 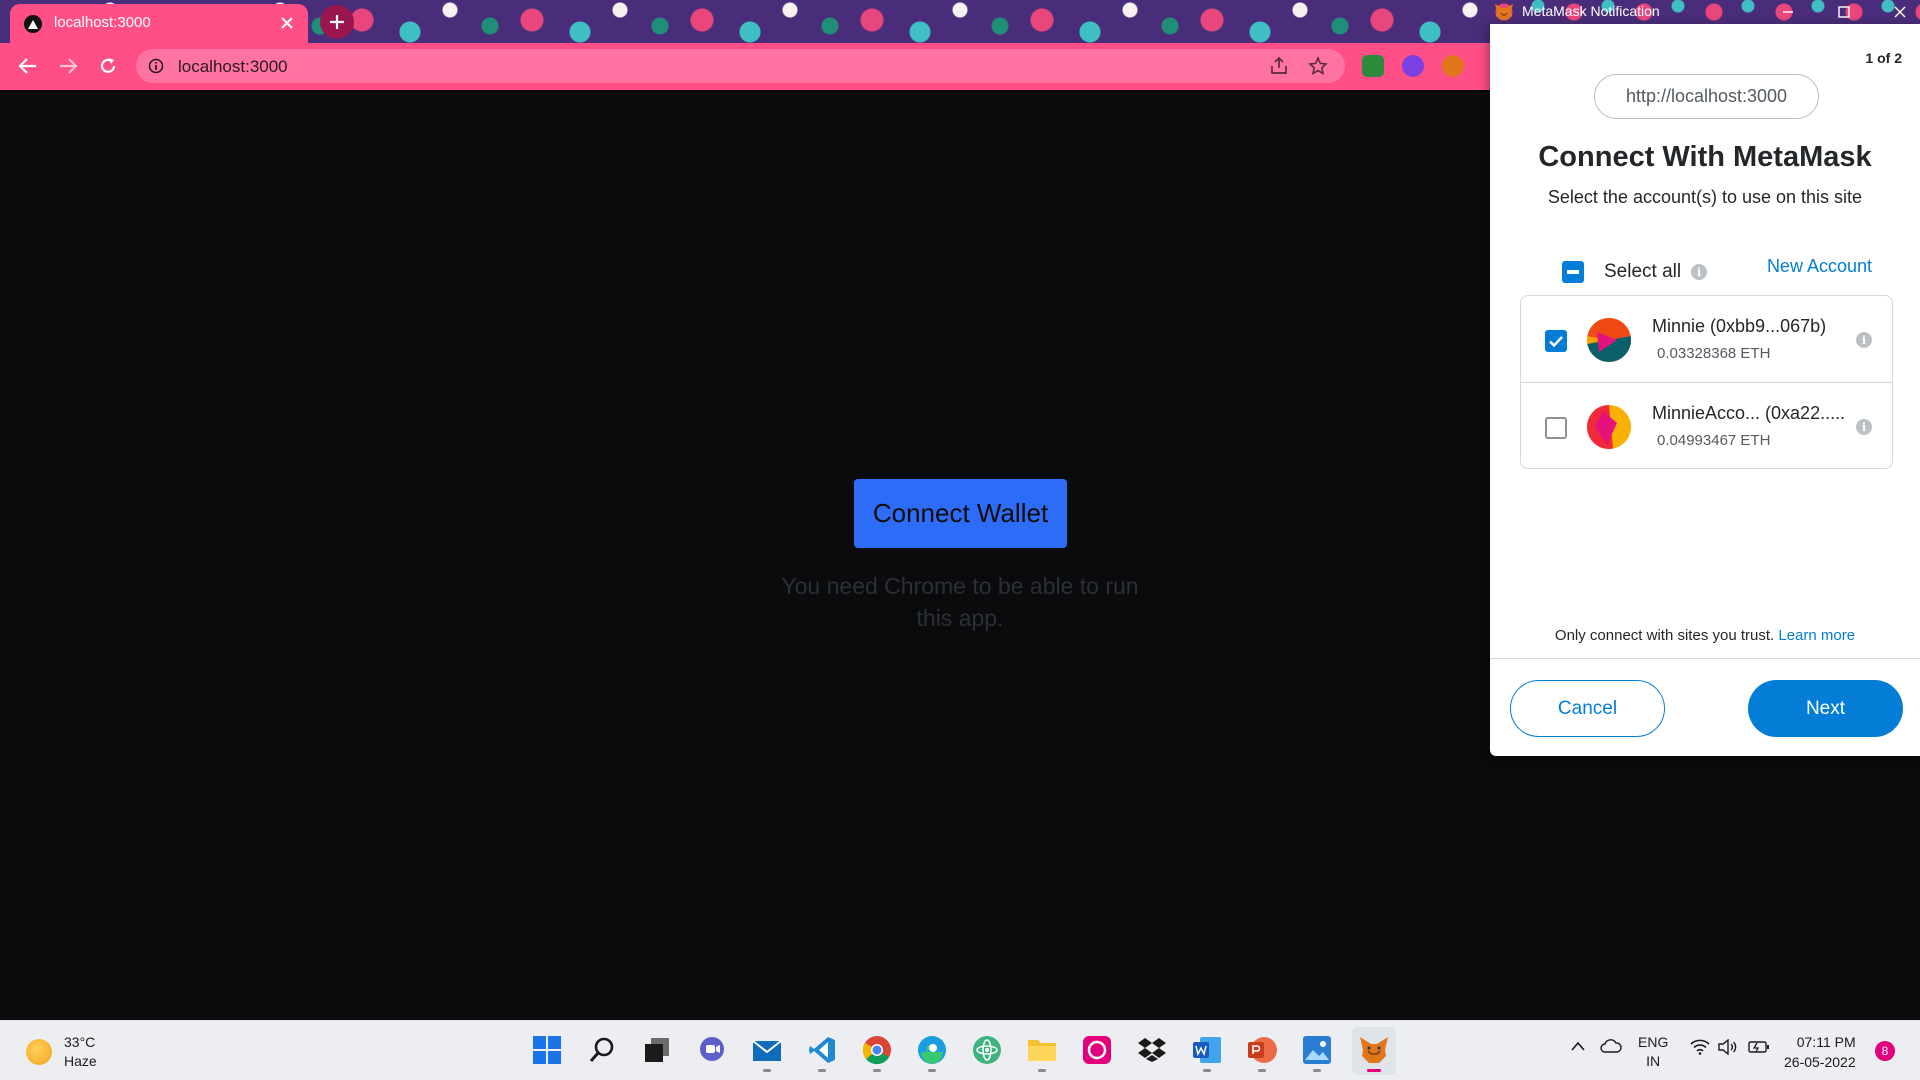 I want to click on tab-close-icon, so click(x=287, y=23).